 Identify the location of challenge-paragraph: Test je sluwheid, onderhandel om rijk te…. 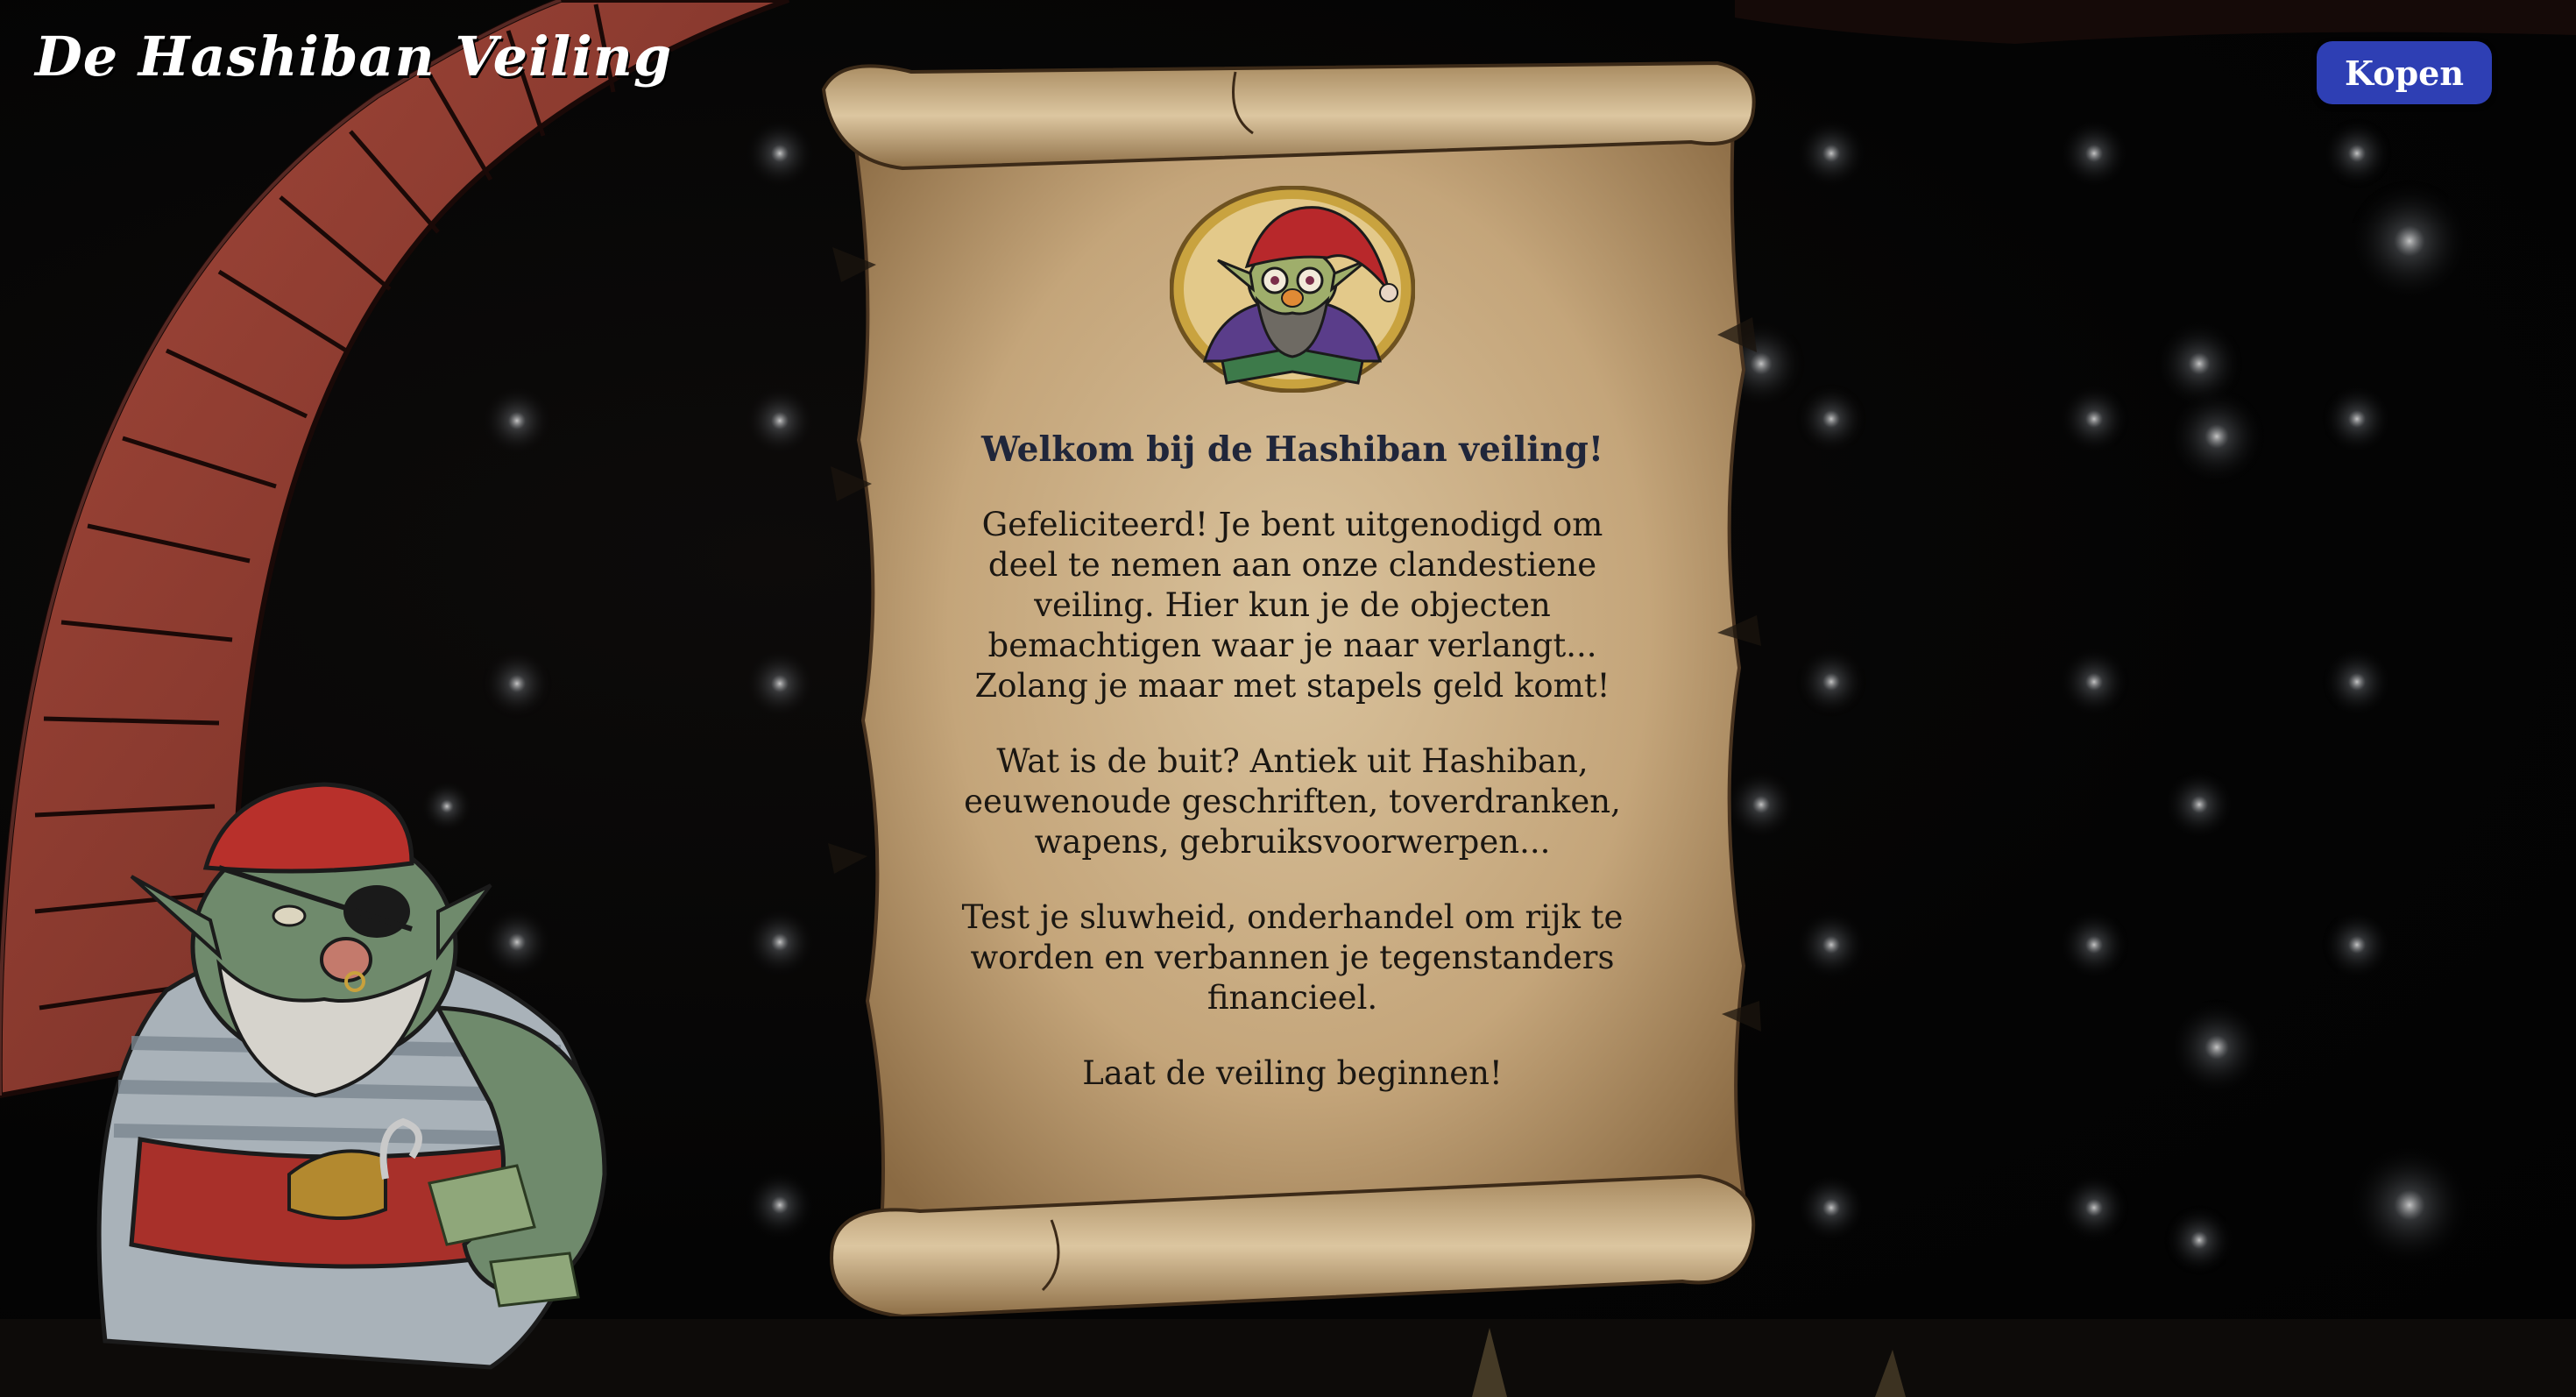
(1292, 957).